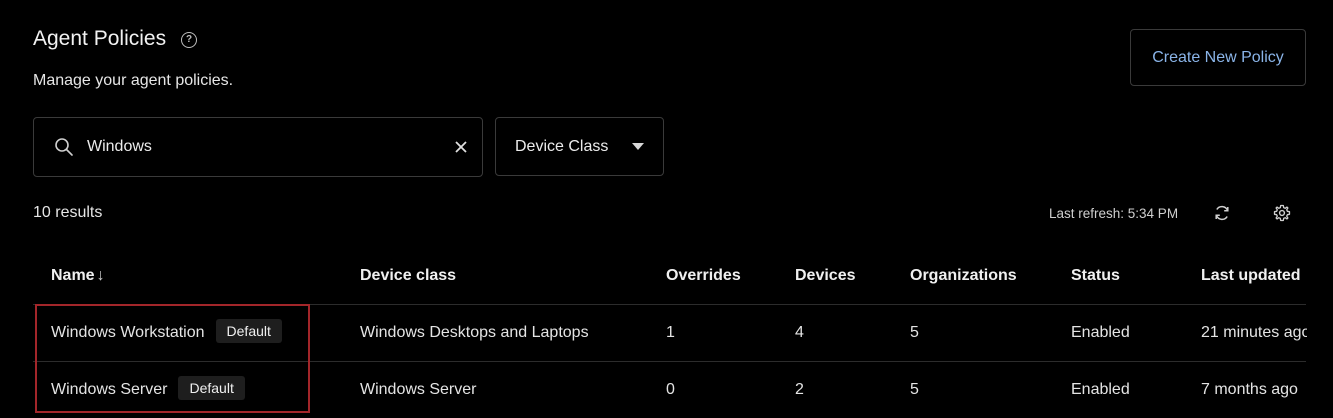  I want to click on column-header-status: Status, so click(1095, 276).